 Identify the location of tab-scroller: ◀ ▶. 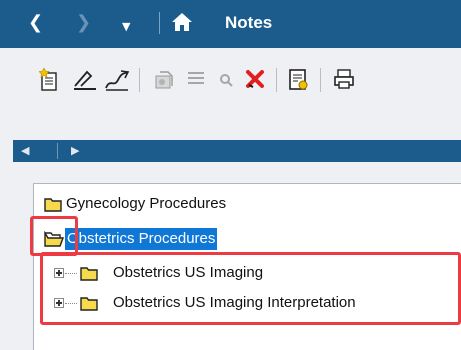
(237, 151).